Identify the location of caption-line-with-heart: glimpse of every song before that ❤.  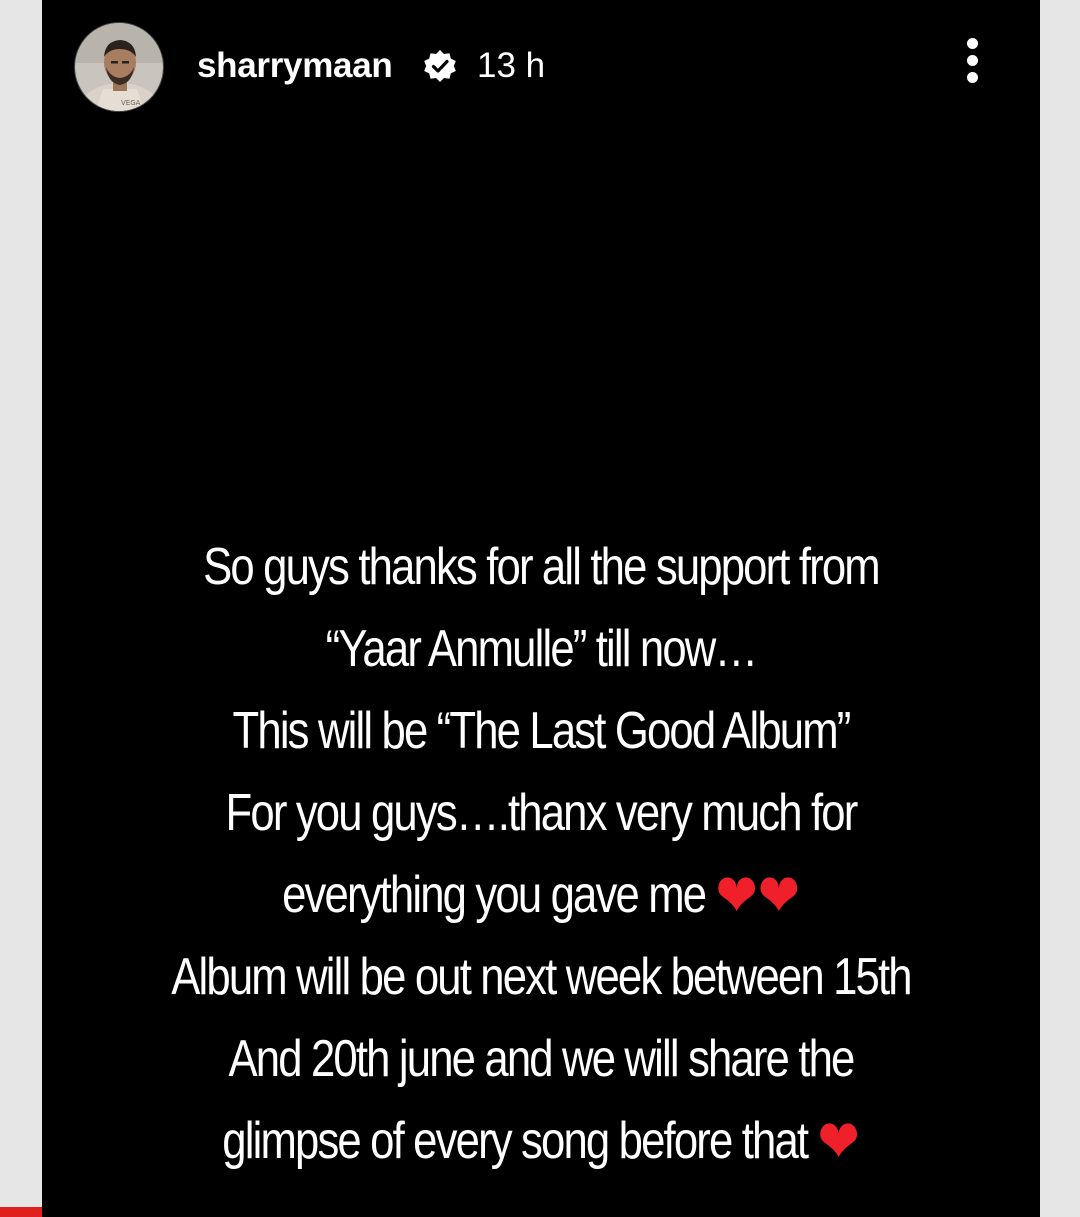
(541, 1141).